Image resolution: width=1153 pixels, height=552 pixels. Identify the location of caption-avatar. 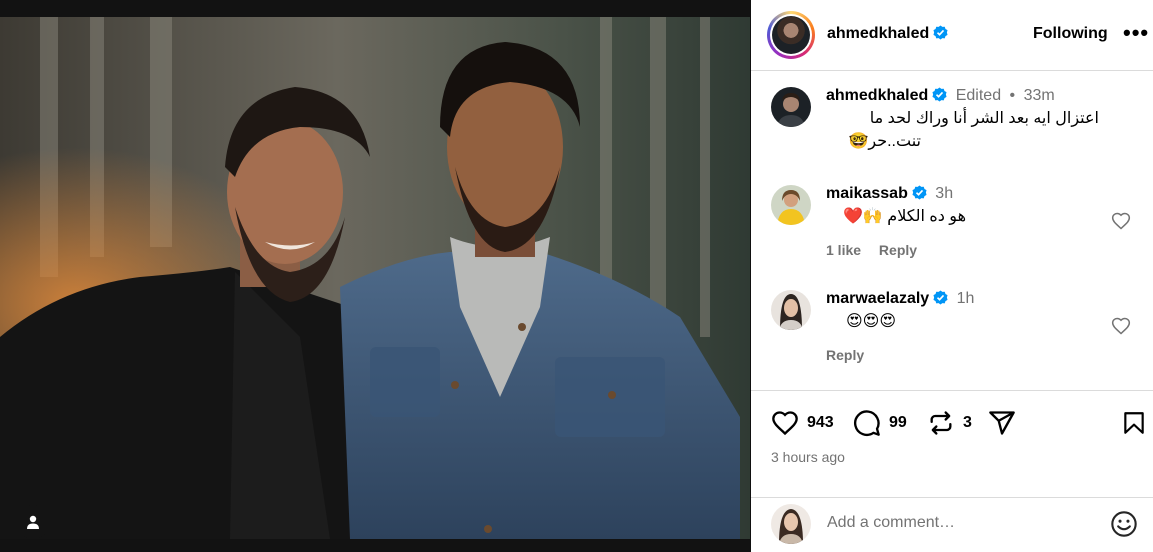
(791, 107).